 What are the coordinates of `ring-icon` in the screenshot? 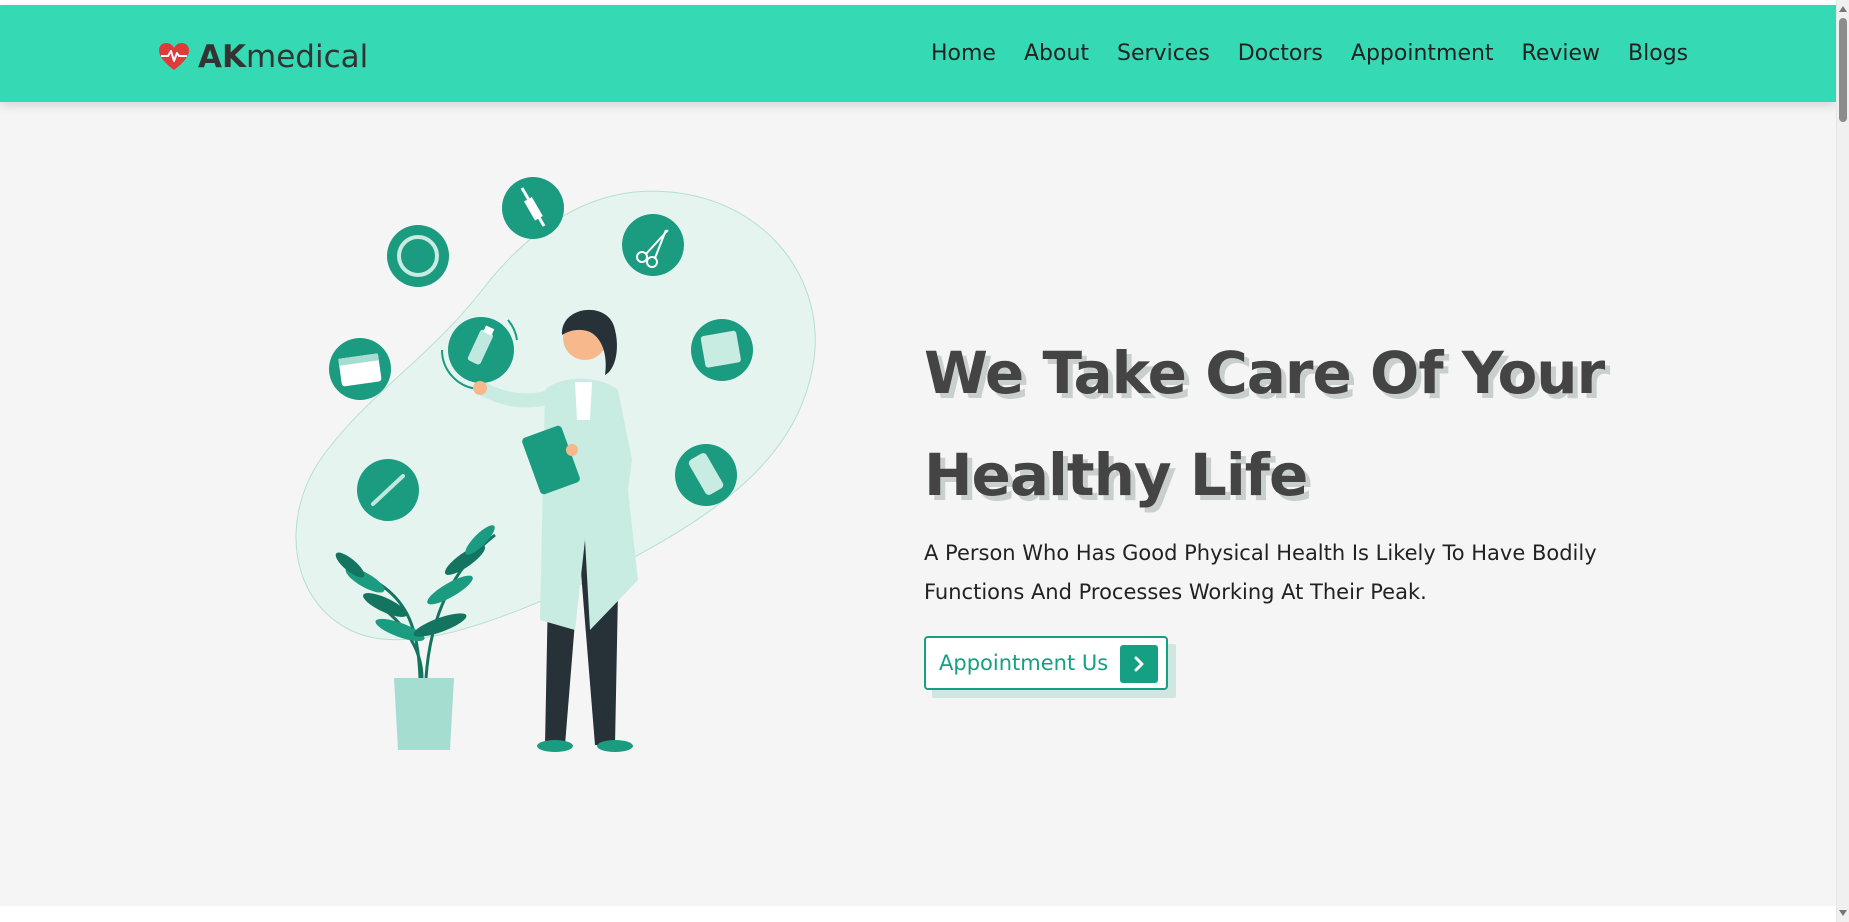 It's located at (418, 256).